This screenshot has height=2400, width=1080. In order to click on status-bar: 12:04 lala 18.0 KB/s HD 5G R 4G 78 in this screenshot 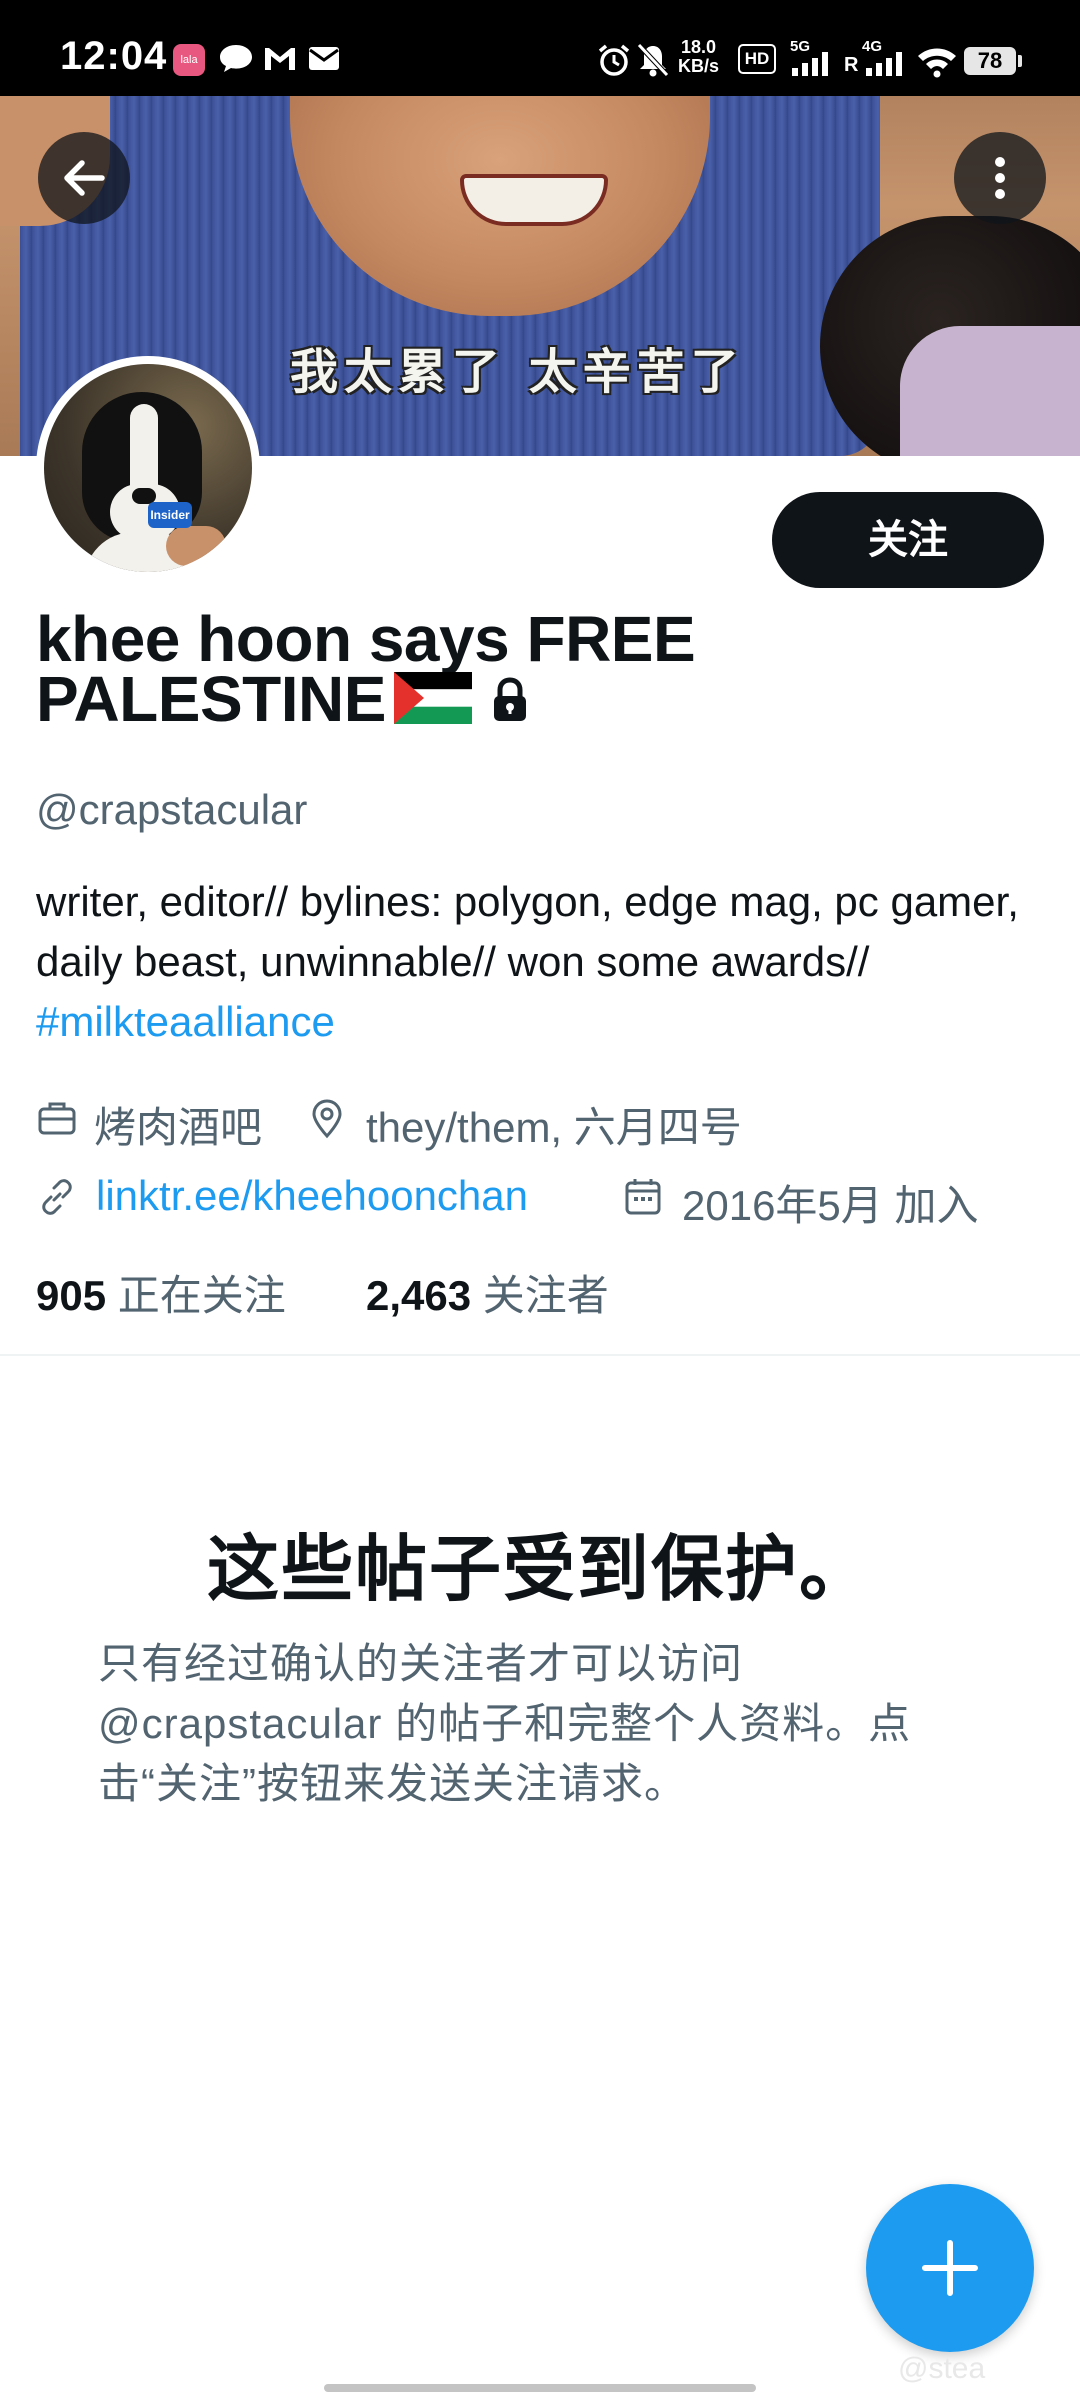, I will do `click(540, 48)`.